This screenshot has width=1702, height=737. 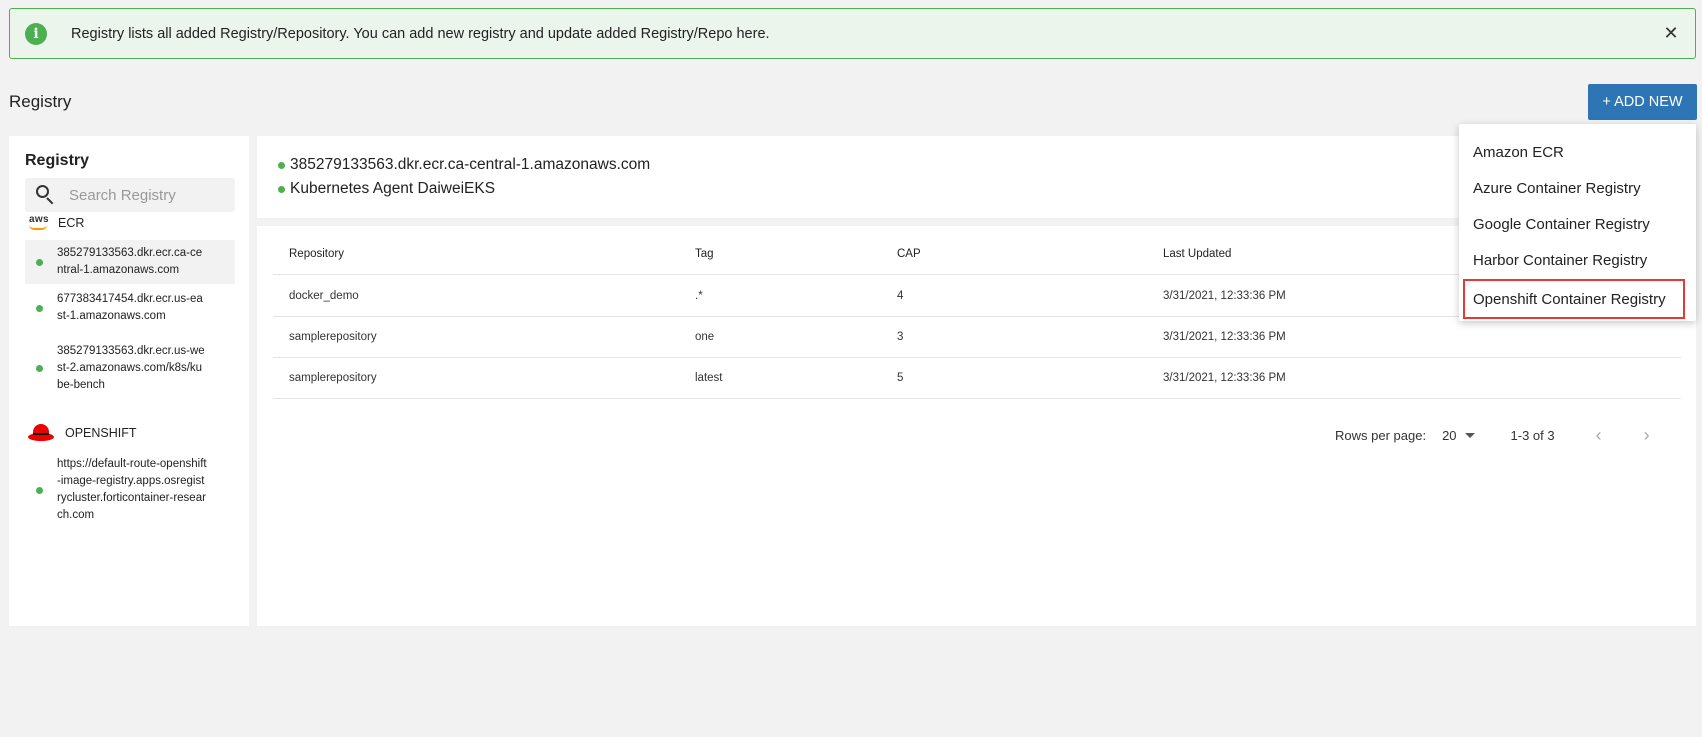 I want to click on aws-logo-icon: aws, so click(x=39, y=223).